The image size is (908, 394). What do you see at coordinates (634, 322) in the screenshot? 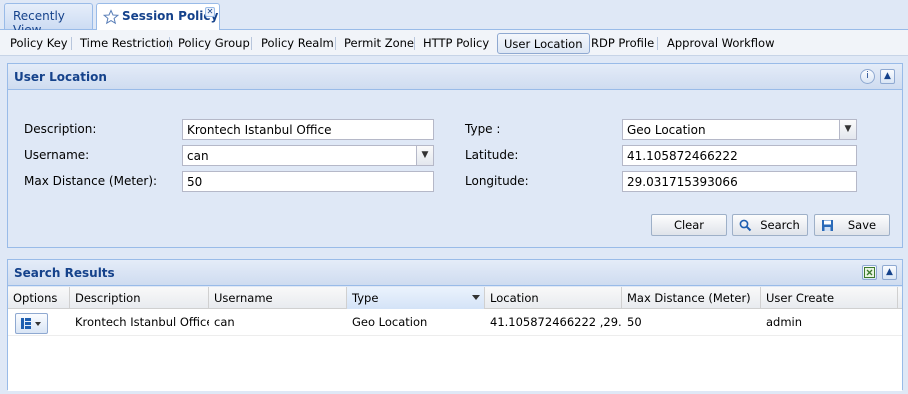
I see `cell-max-distance: 50` at bounding box center [634, 322].